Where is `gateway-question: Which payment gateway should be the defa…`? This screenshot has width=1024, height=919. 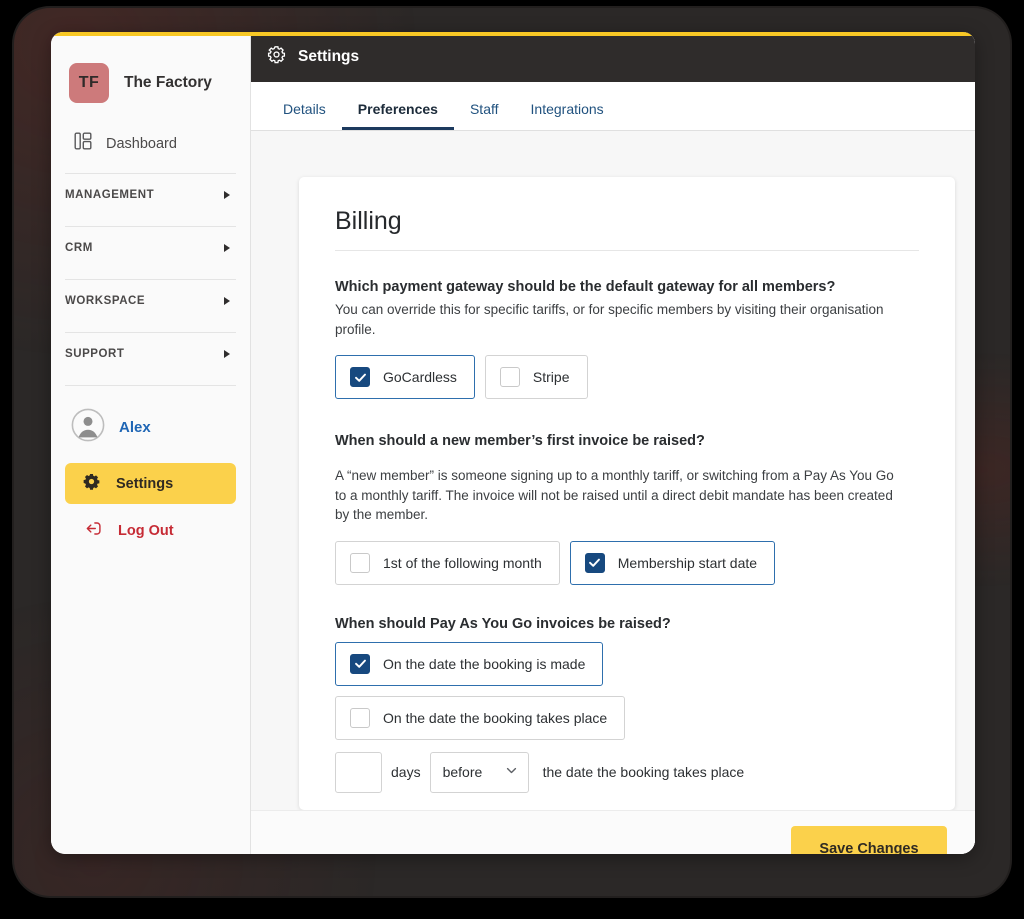 gateway-question: Which payment gateway should be the defa… is located at coordinates (585, 287).